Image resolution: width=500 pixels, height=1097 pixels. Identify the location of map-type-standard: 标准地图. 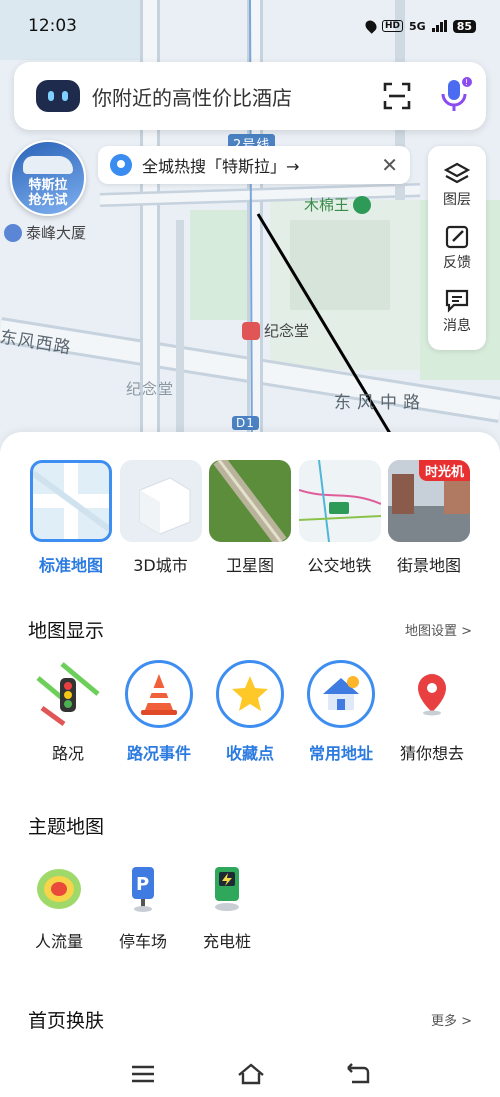
(71, 518).